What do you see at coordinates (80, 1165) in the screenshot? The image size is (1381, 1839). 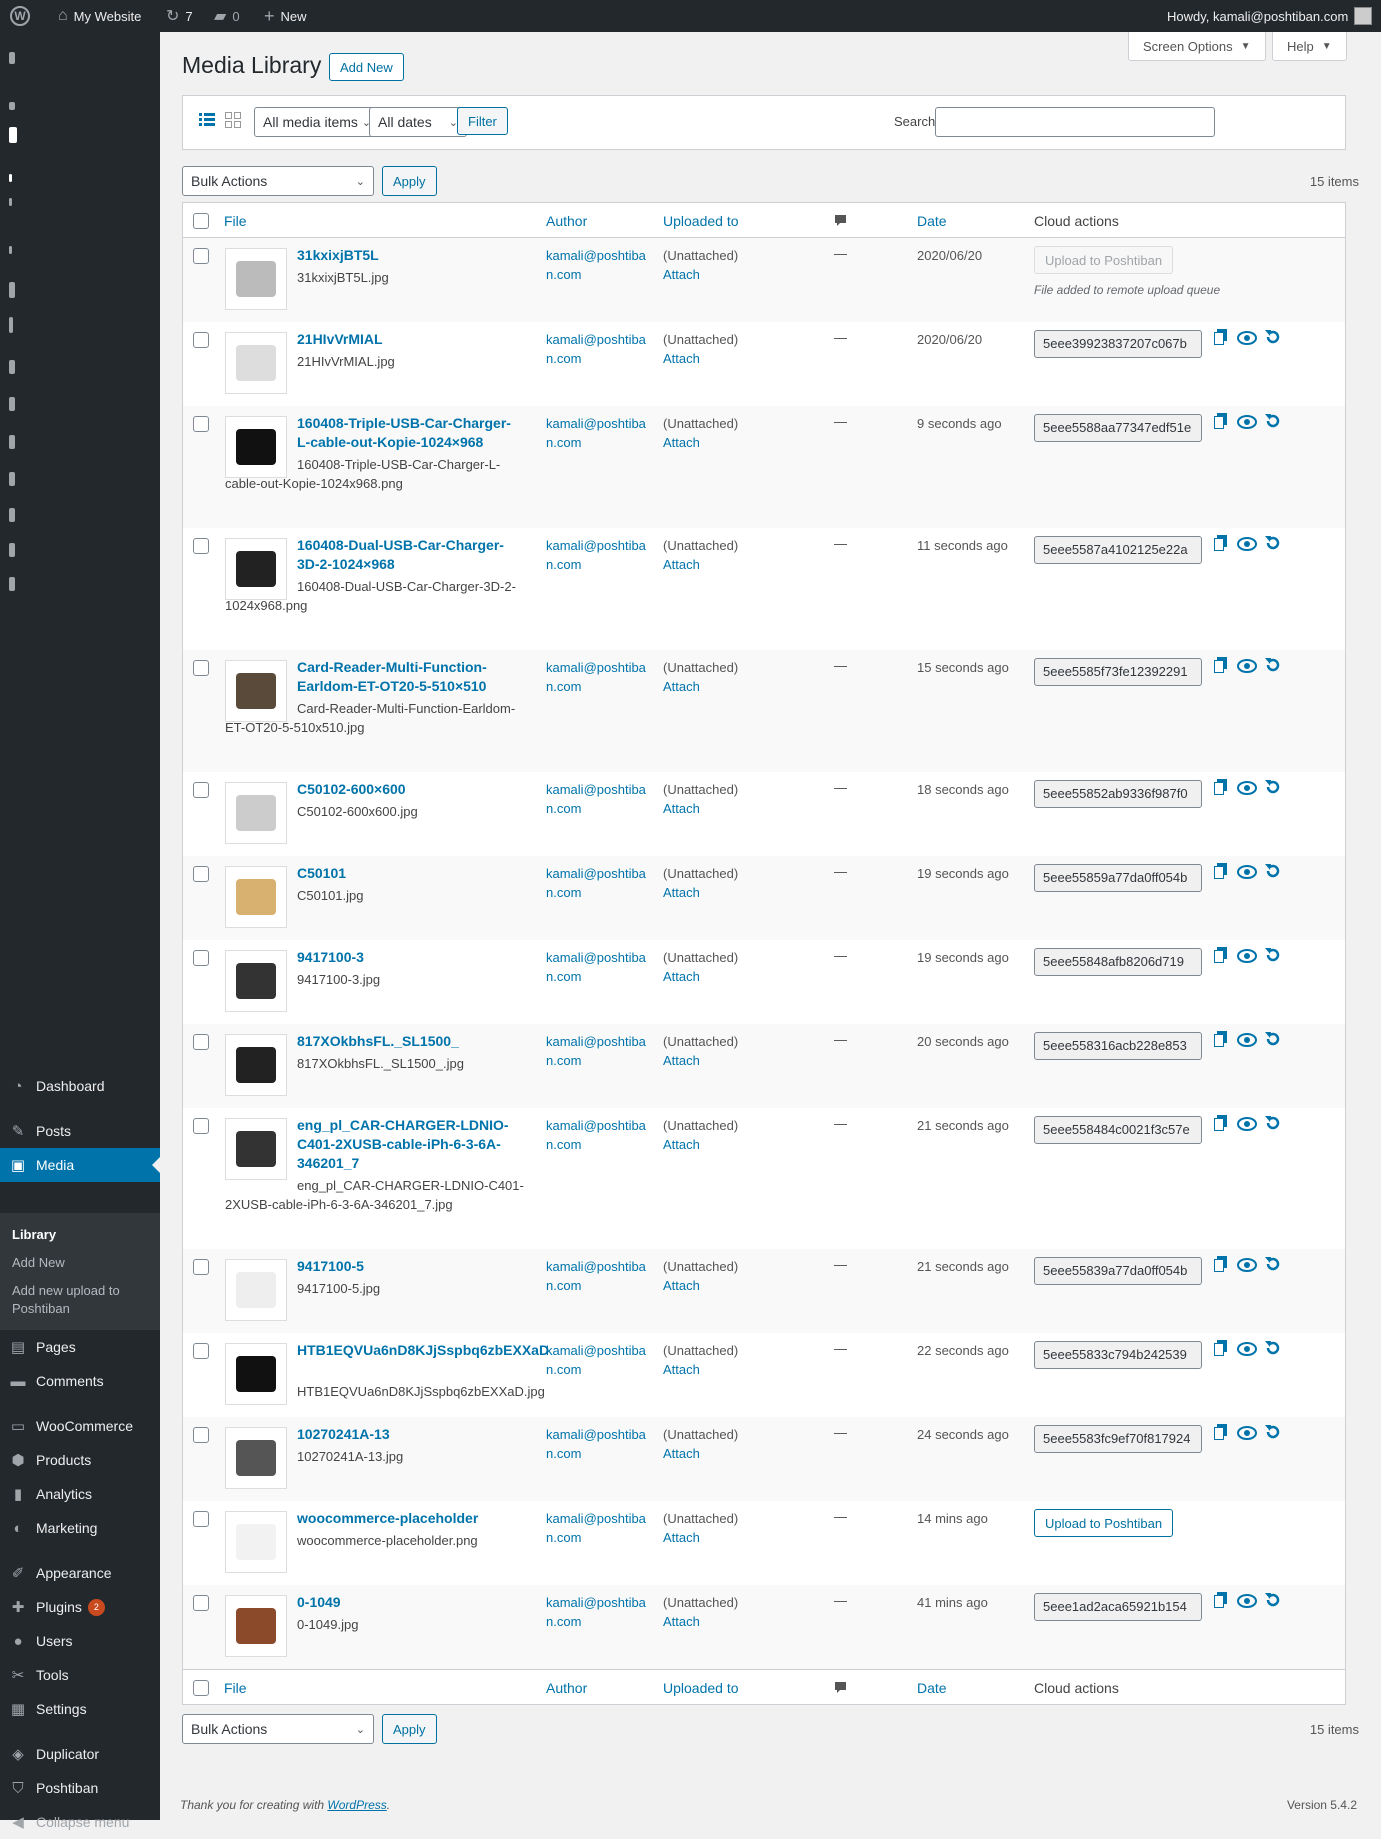 I see `sidebar-item-media: ▣ Media` at bounding box center [80, 1165].